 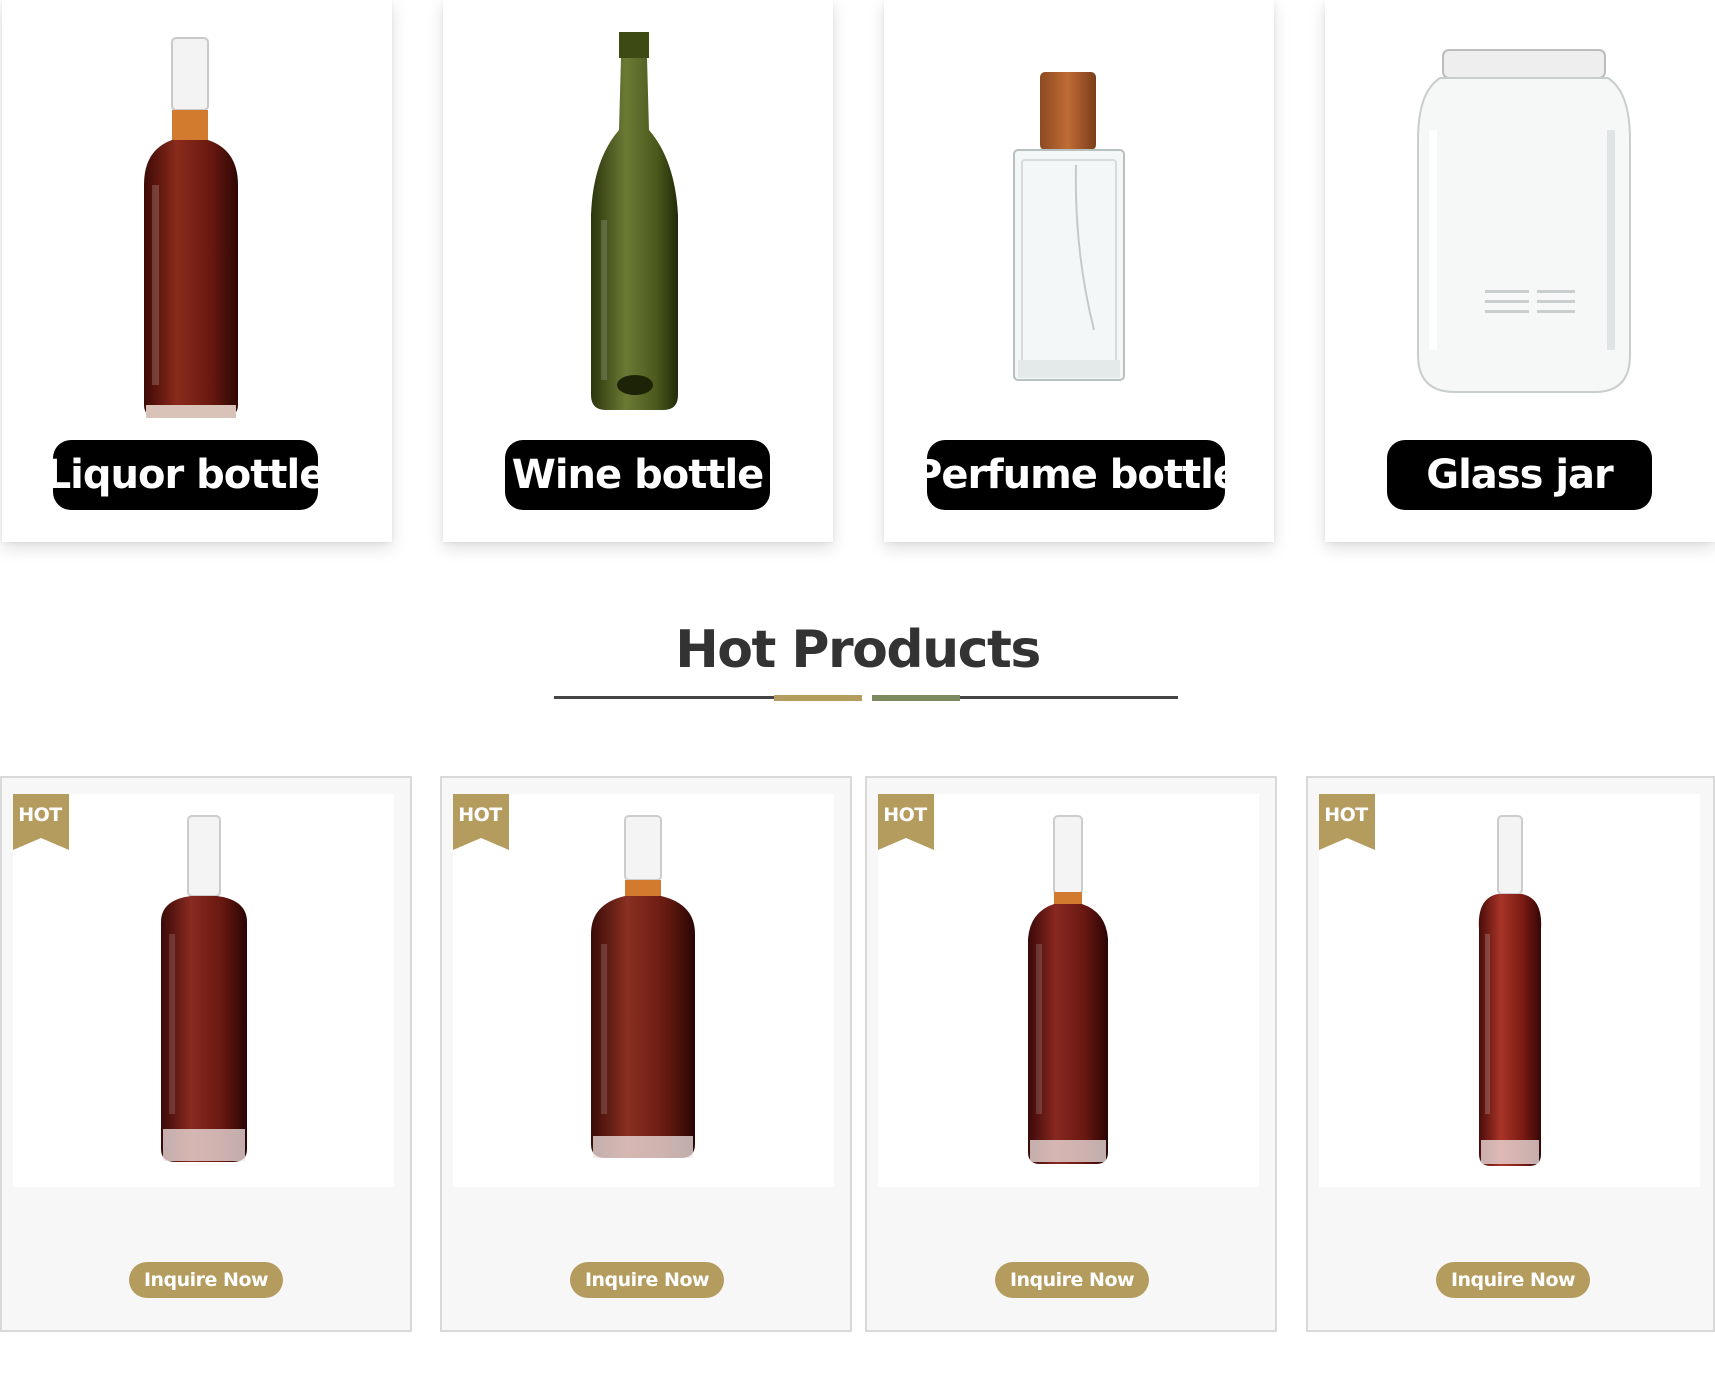 I want to click on liquor-bottle-image, so click(x=191, y=227).